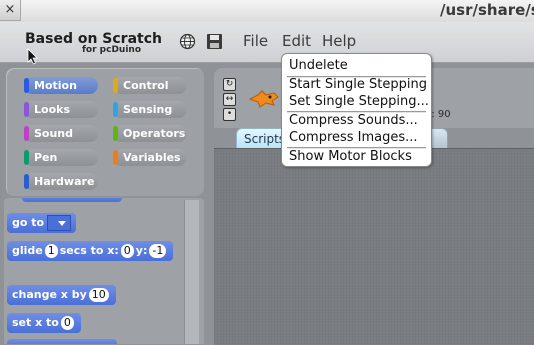 This screenshot has width=534, height=345. What do you see at coordinates (59, 223) in the screenshot?
I see `go-to-dropdown` at bounding box center [59, 223].